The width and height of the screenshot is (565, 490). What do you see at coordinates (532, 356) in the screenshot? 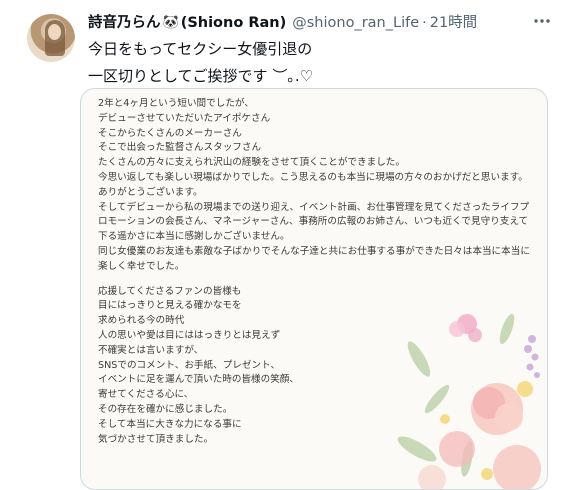
I see `lavender-decoration` at bounding box center [532, 356].